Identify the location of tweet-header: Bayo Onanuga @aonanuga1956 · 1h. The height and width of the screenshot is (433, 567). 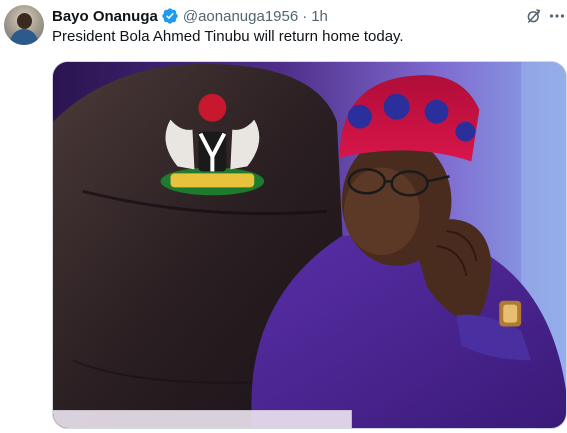
(190, 16).